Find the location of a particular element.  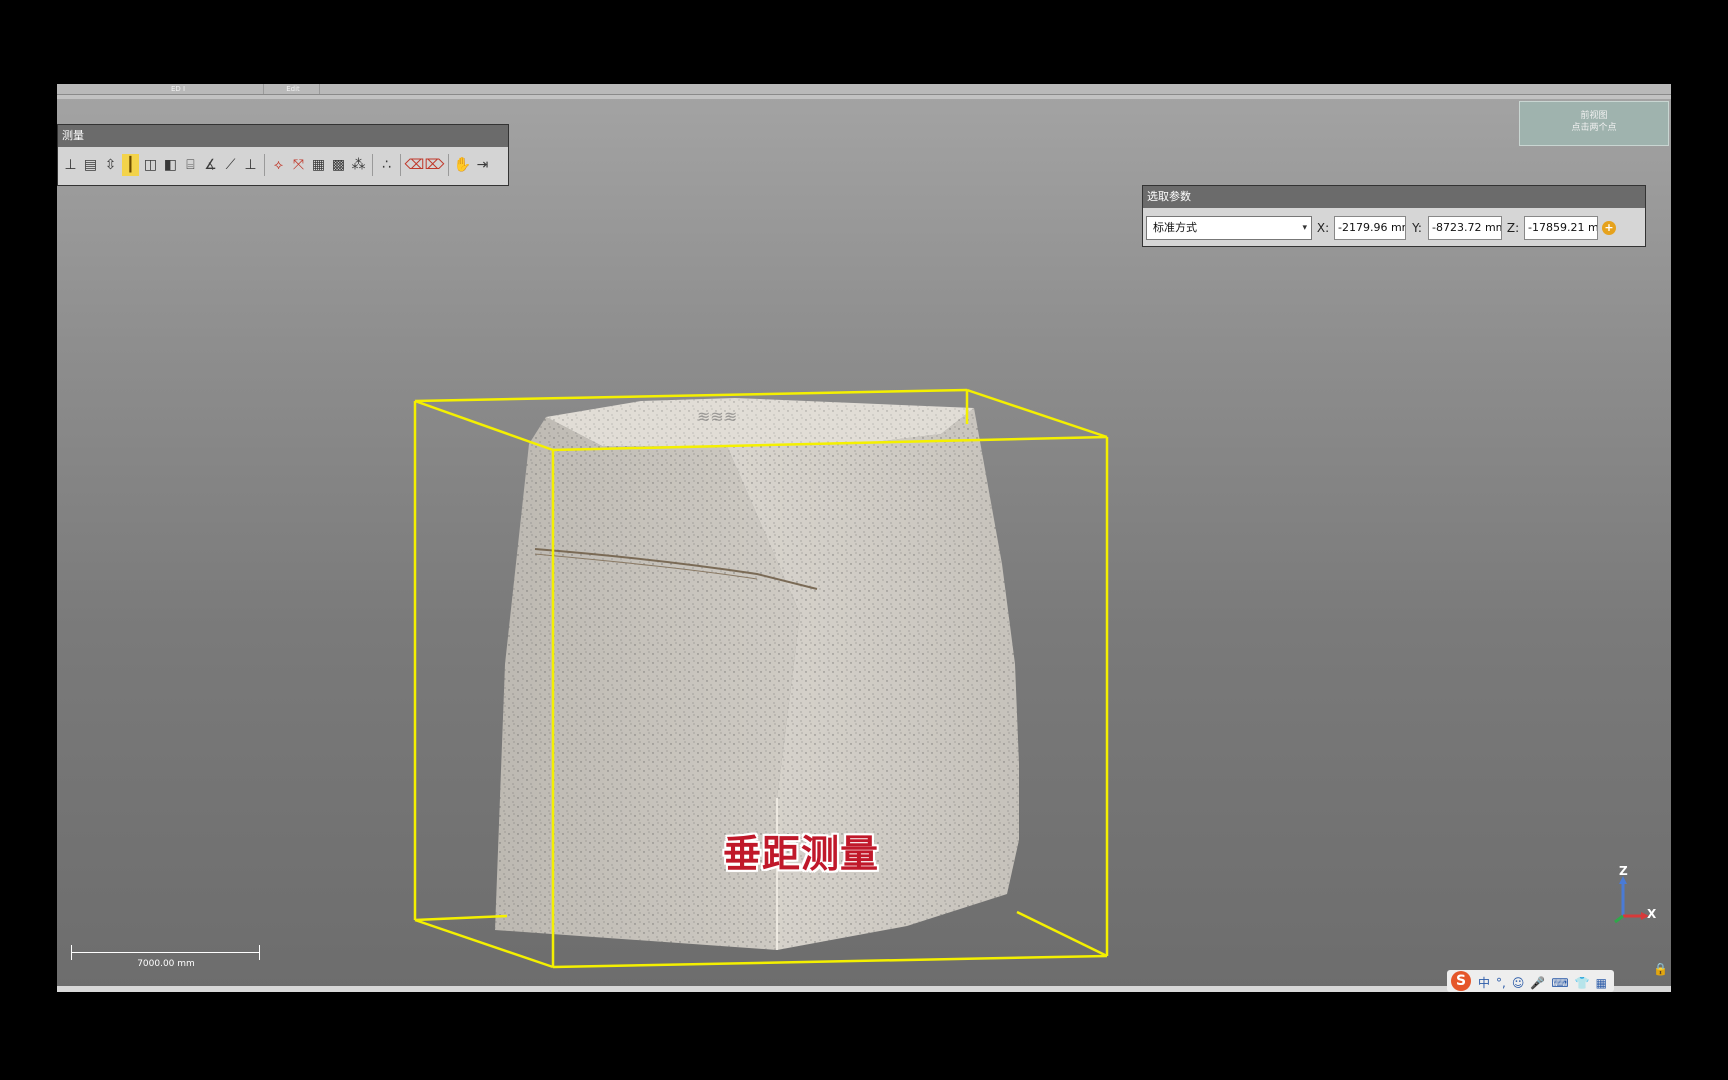

angle-icon: ∡ is located at coordinates (210, 165).